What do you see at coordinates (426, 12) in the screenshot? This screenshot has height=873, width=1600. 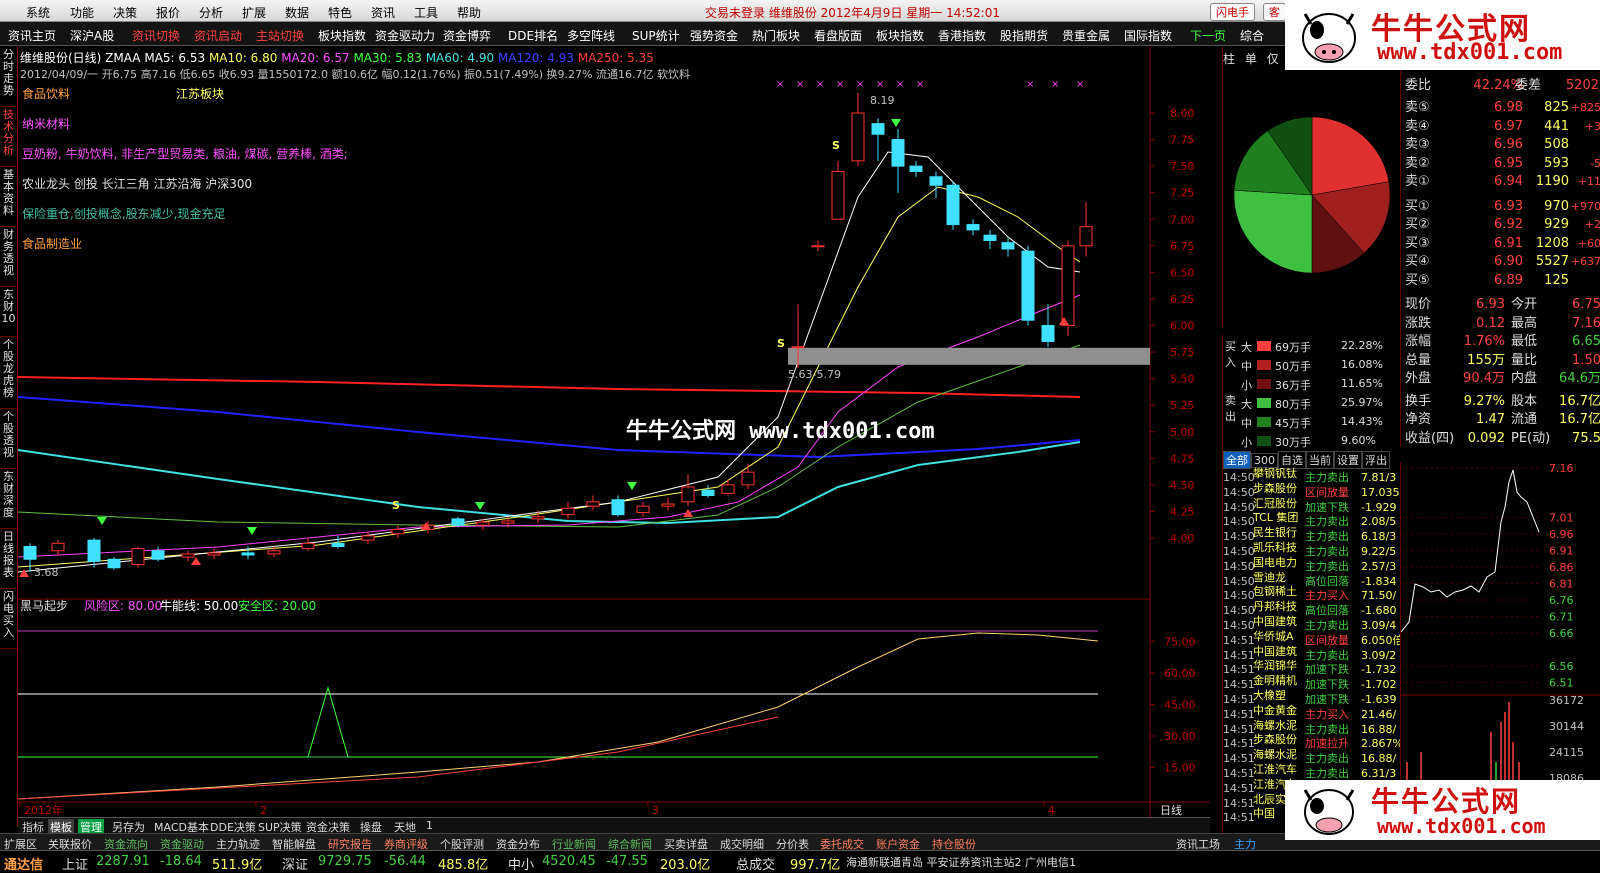 I see `menu-tools: 工具` at bounding box center [426, 12].